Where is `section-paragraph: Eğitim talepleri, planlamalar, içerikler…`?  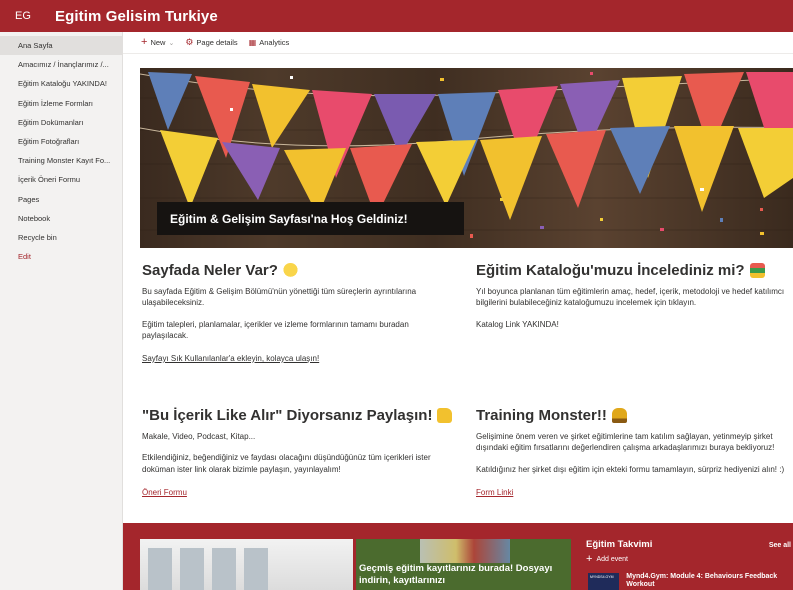
section-paragraph: Eğitim talepleri, planlamalar, içerikler… is located at coordinates (275, 330).